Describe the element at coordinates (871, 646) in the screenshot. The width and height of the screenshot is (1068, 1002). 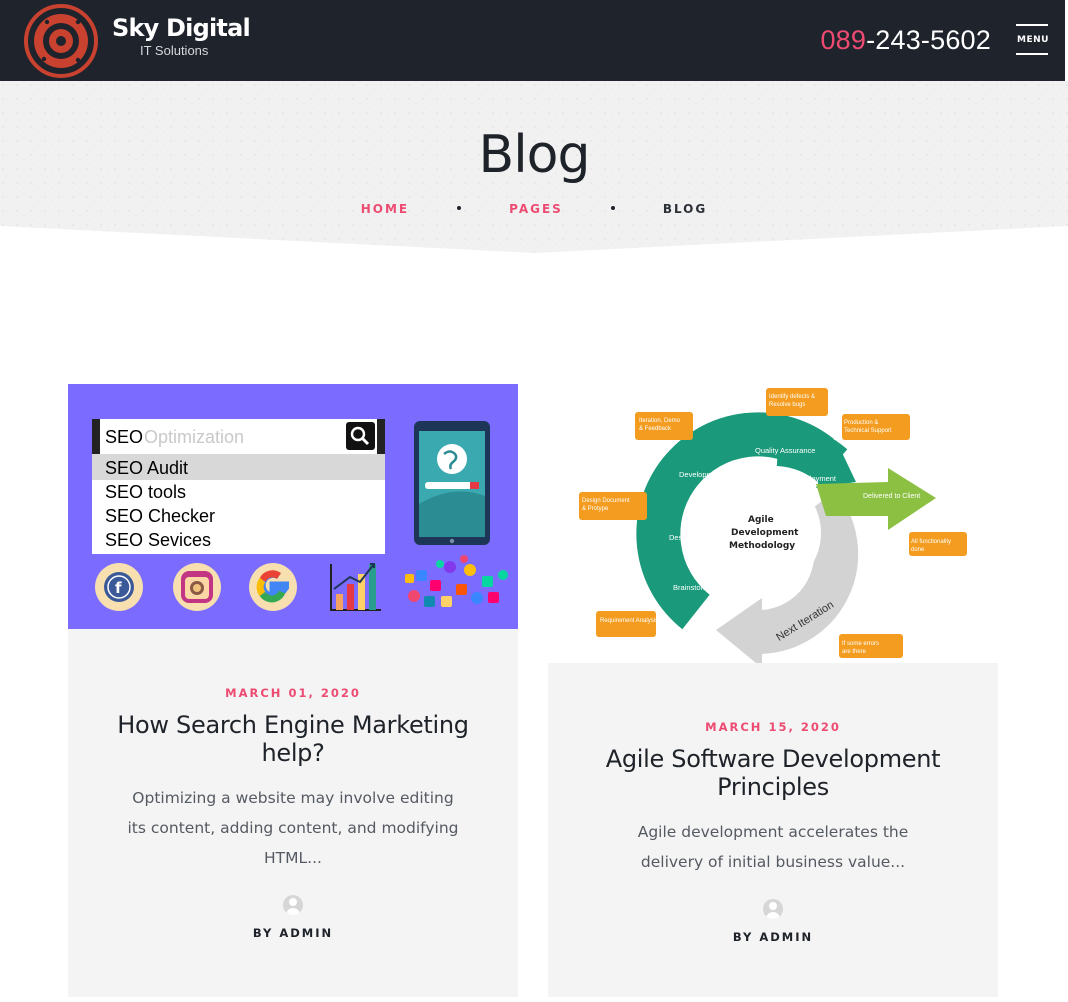
I see `callout-bubble: If some errors are there` at that location.